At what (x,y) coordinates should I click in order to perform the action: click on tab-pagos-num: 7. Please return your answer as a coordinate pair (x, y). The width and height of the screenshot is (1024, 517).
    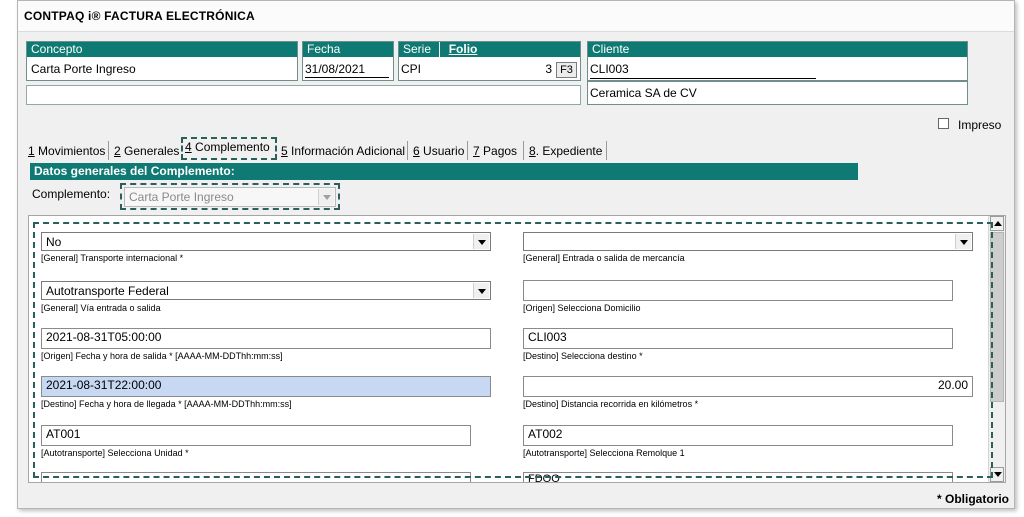
    Looking at the image, I should click on (476, 151).